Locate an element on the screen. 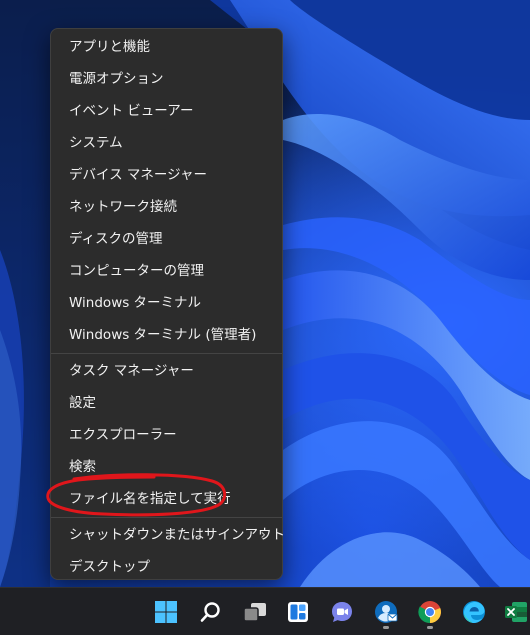 The image size is (530, 635). menu-item-shutdown-or-sign-out: シャットダウンまたはサインアウト › is located at coordinates (170, 535).